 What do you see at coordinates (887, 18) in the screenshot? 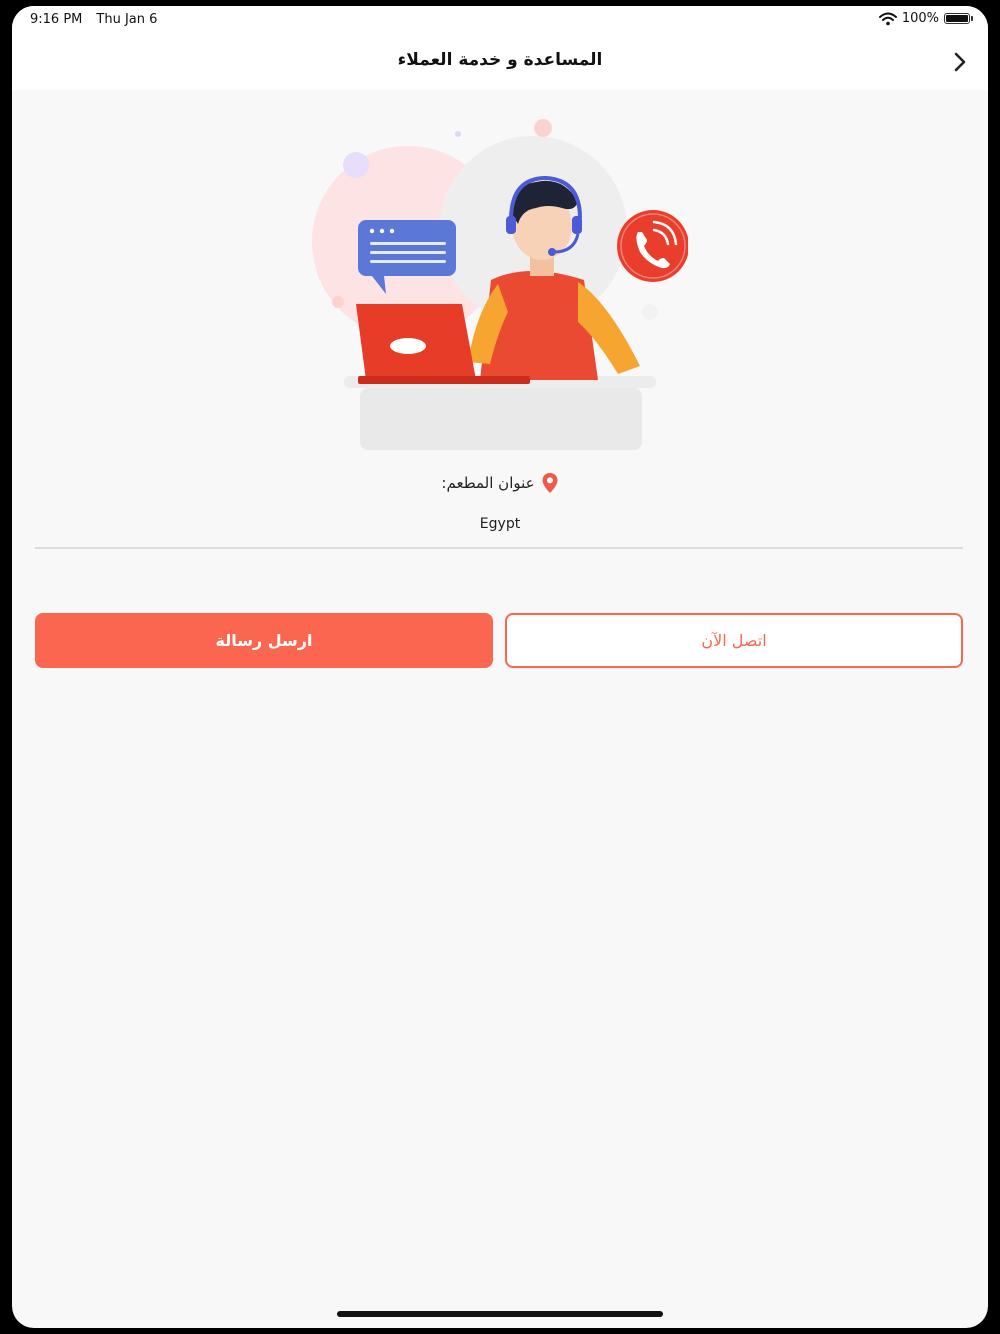
I see `wifi-icon` at bounding box center [887, 18].